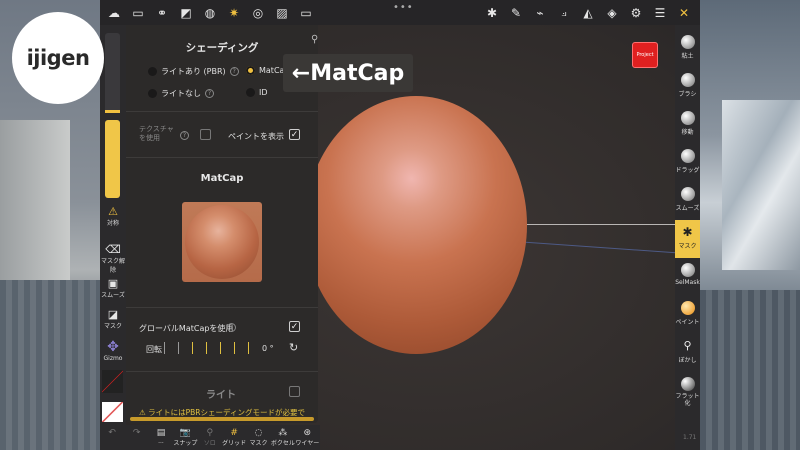 This screenshot has width=800, height=450. What do you see at coordinates (162, 13) in the screenshot?
I see `share-icon: ⚭` at bounding box center [162, 13].